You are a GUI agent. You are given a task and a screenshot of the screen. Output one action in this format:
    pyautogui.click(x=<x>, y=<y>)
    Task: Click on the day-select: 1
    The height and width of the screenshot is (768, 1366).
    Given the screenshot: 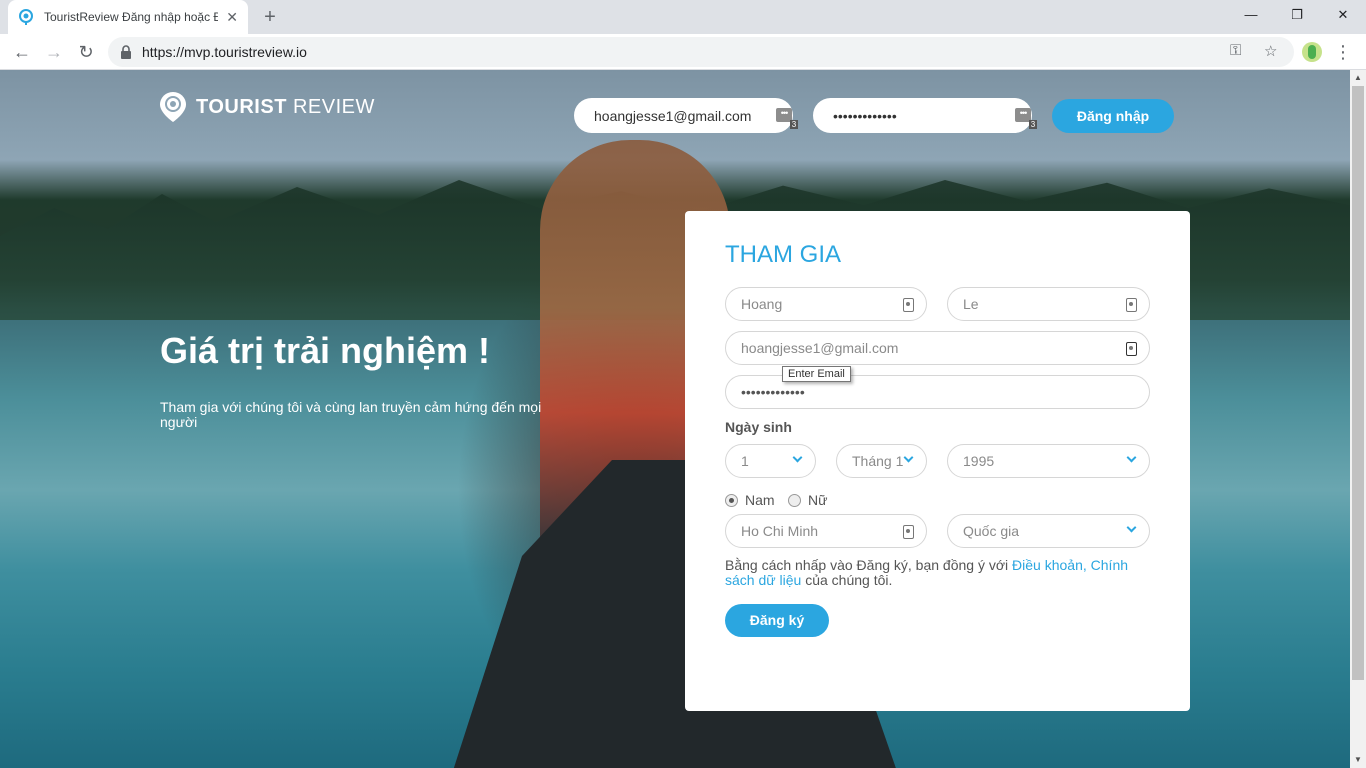 What is the action you would take?
    pyautogui.click(x=770, y=461)
    